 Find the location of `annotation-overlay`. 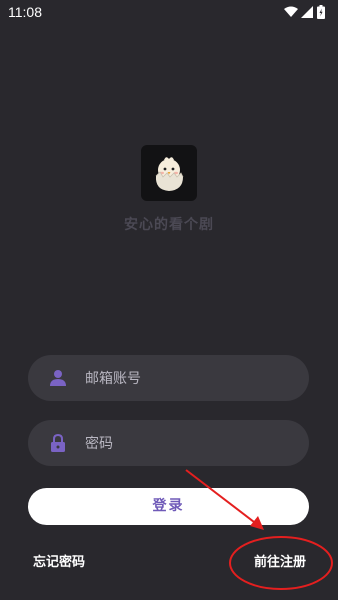

annotation-overlay is located at coordinates (259, 529).